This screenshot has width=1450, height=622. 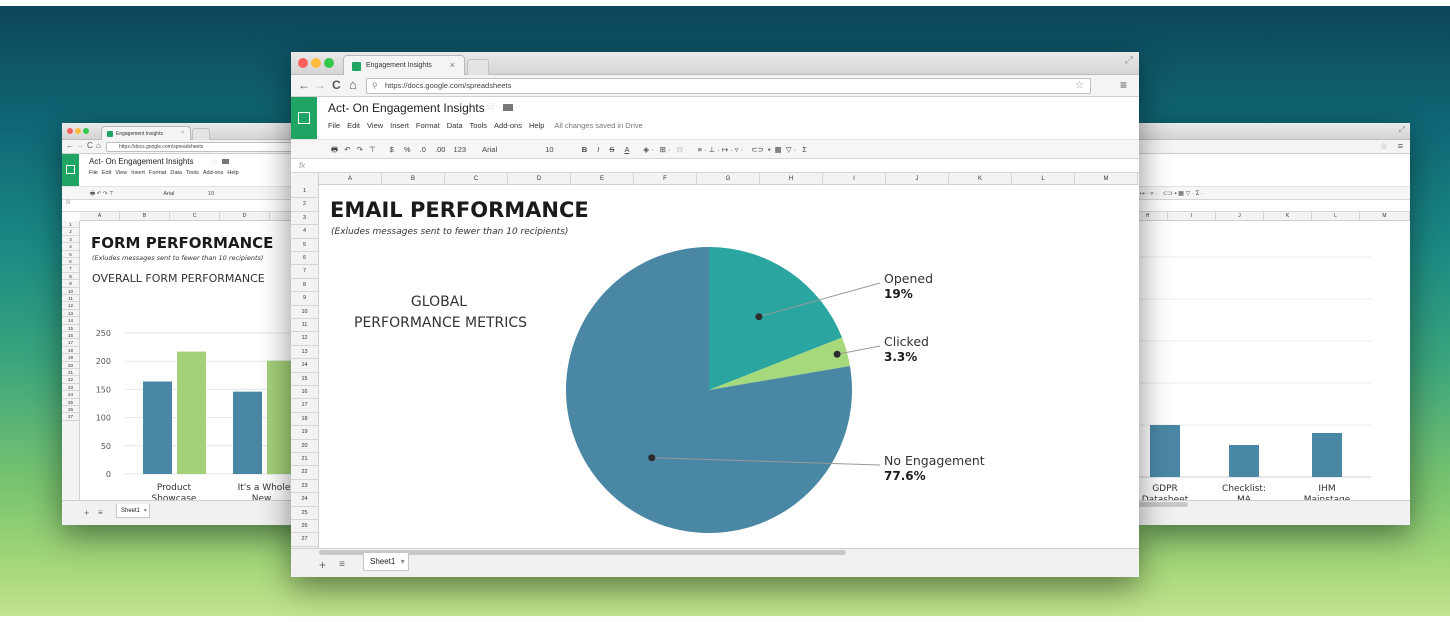 What do you see at coordinates (386, 562) in the screenshot?
I see `sheet-tab: Sheet1 ▾` at bounding box center [386, 562].